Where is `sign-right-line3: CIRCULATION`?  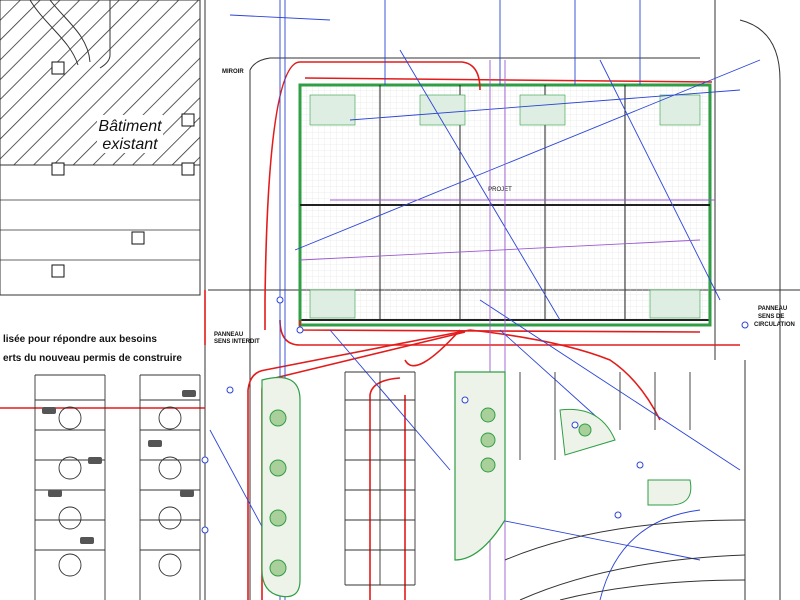
sign-right-line3: CIRCULATION is located at coordinates (774, 325).